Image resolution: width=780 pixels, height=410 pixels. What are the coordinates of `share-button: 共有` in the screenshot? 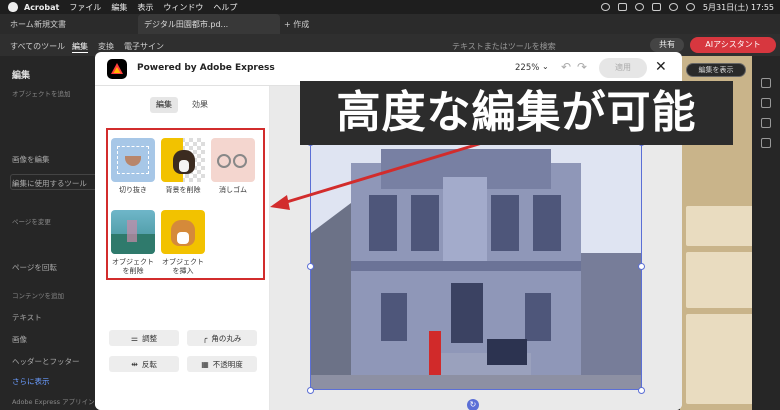 It's located at (667, 45).